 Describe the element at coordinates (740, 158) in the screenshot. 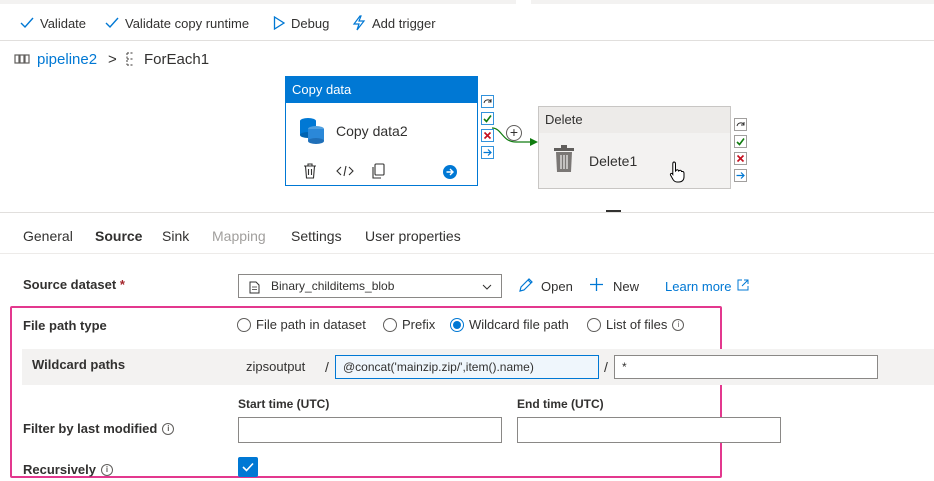

I see `failure-icon` at that location.